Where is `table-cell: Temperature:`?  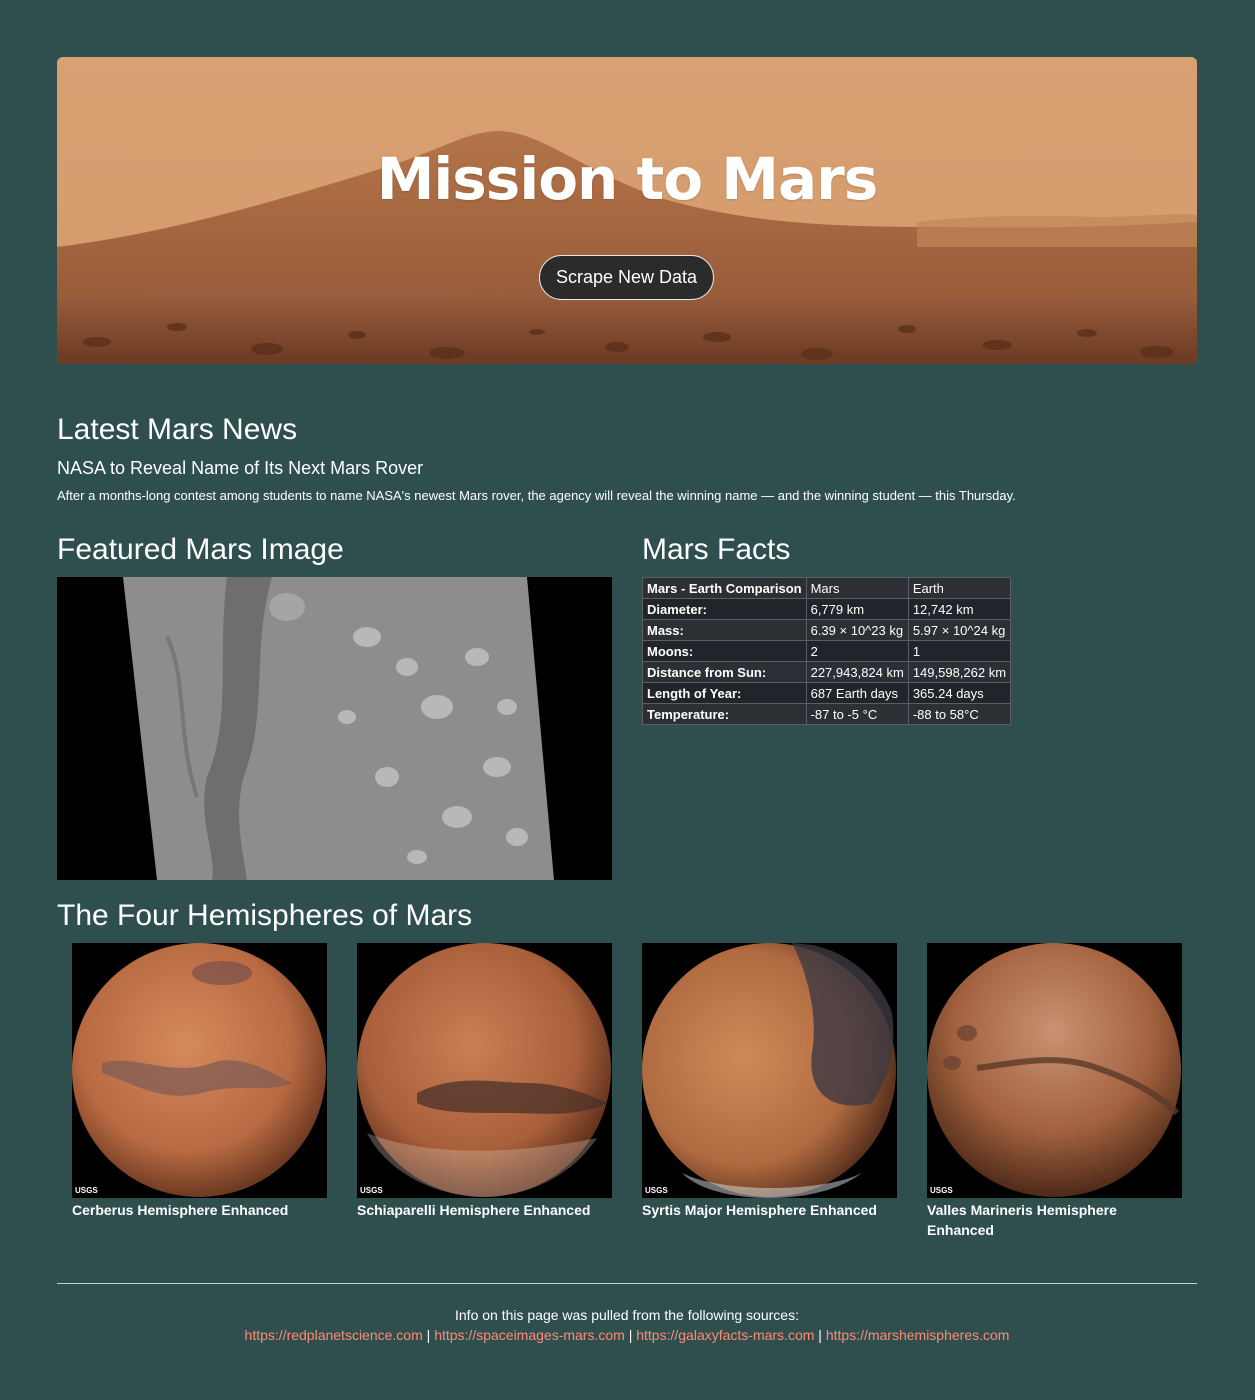 table-cell: Temperature: is located at coordinates (724, 714).